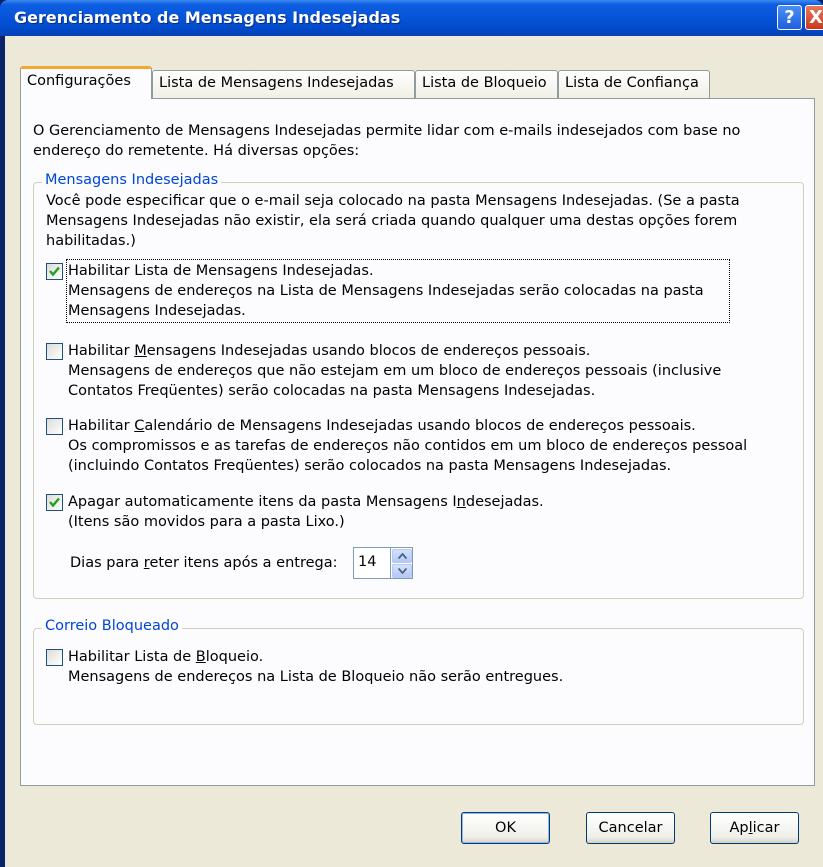 This screenshot has height=867, width=823. I want to click on cancel-button: Cancelar, so click(630, 828).